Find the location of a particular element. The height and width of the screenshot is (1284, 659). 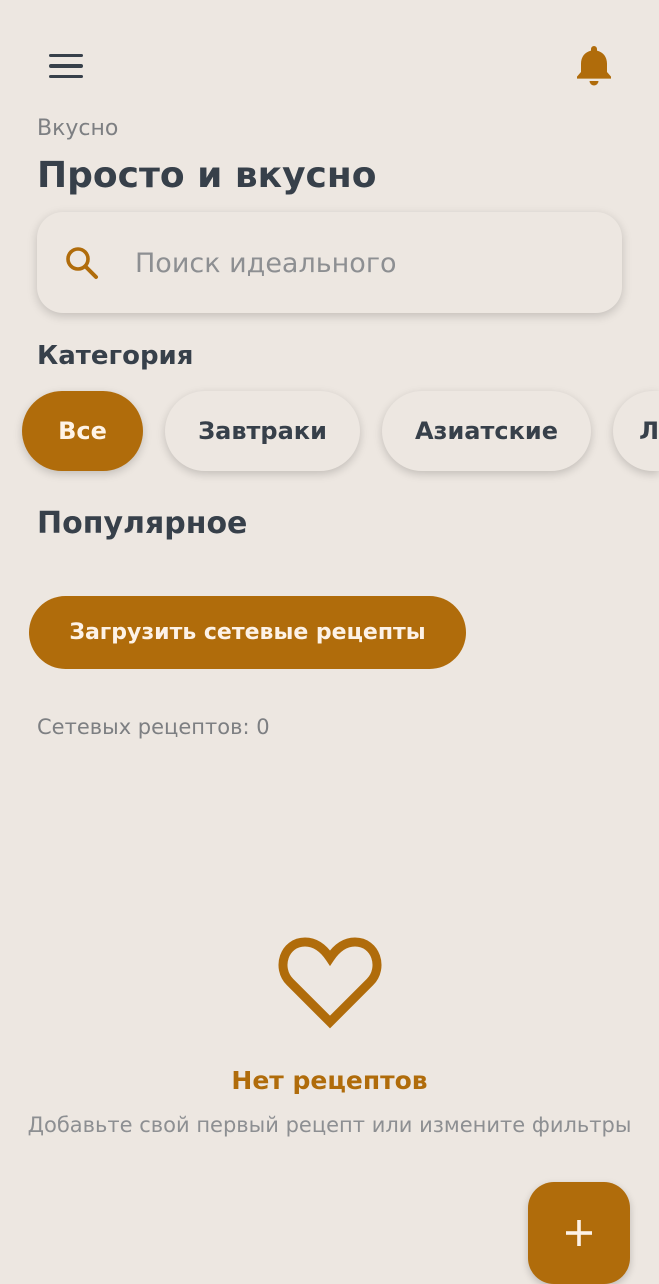

empty-state-title: Нет рецептов is located at coordinates (329, 1080).